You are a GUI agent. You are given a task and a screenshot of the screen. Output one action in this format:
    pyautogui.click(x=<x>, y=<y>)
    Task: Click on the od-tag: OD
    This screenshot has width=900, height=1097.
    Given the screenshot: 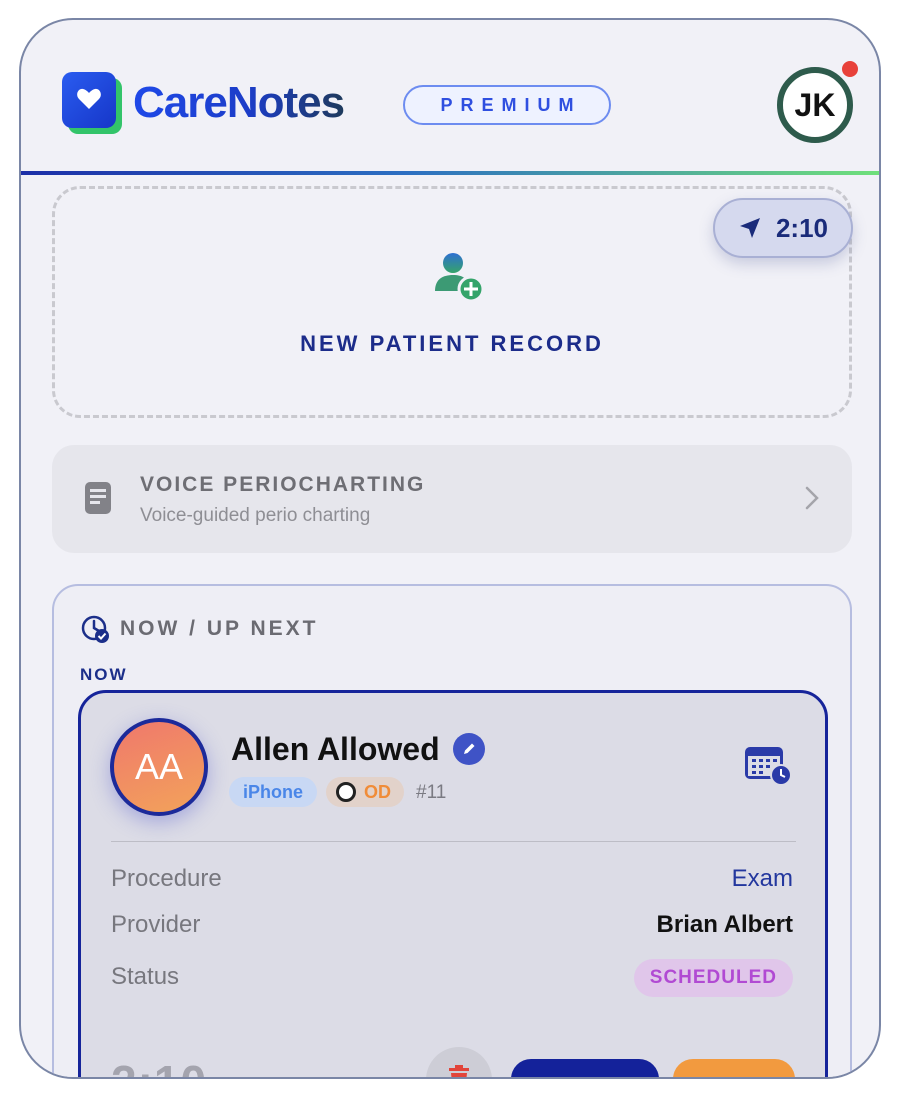 What is the action you would take?
    pyautogui.click(x=365, y=792)
    